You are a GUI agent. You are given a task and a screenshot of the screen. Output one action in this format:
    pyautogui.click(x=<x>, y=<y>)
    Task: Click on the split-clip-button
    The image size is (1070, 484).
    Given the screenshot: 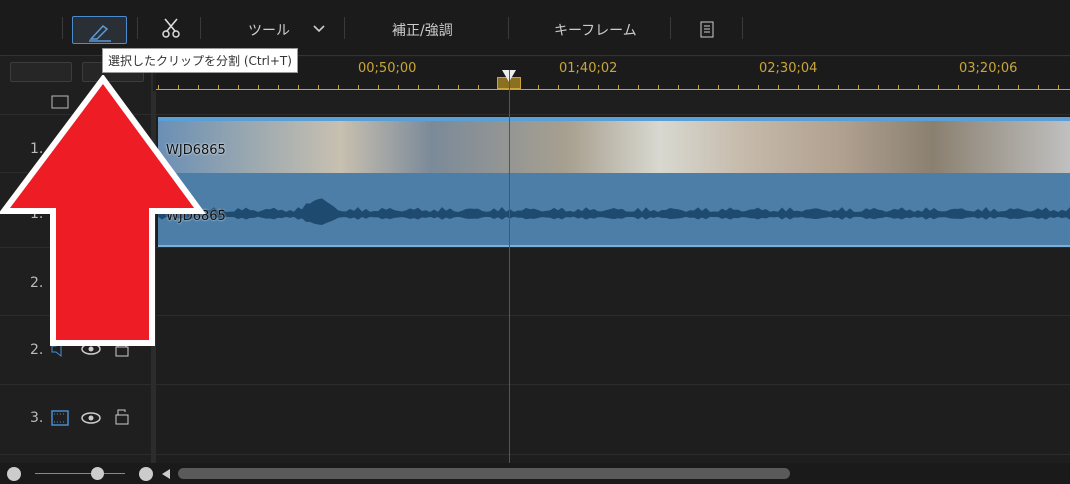 What is the action you would take?
    pyautogui.click(x=99, y=30)
    